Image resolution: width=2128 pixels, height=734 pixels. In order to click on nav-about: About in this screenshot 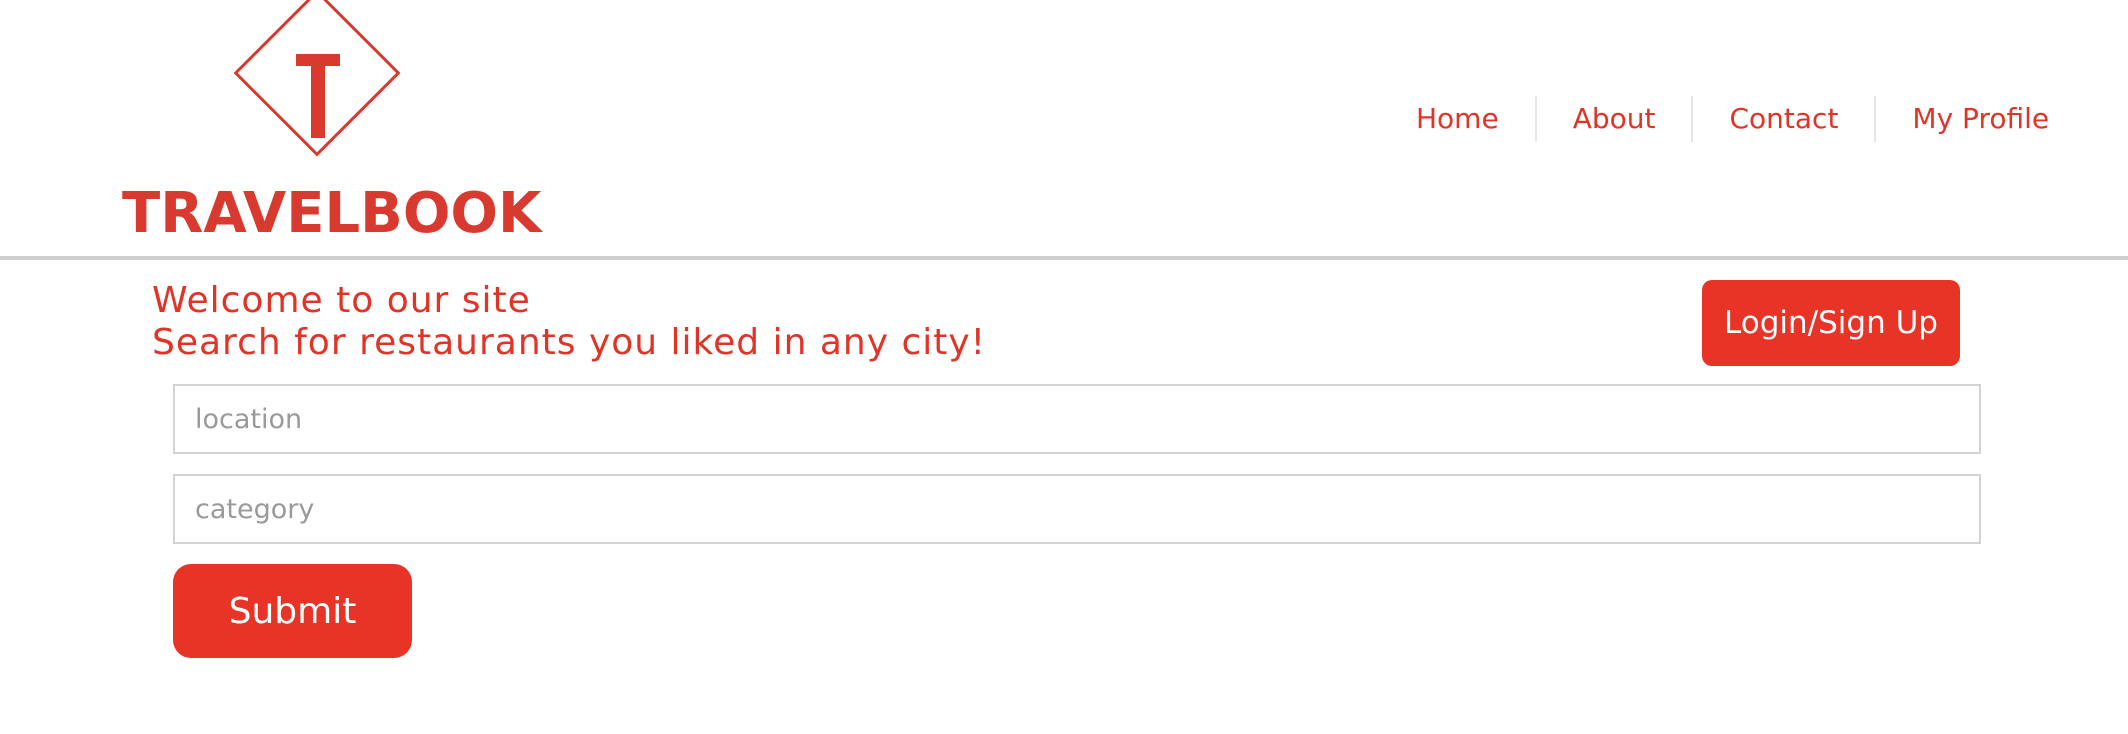, I will do `click(1613, 119)`.